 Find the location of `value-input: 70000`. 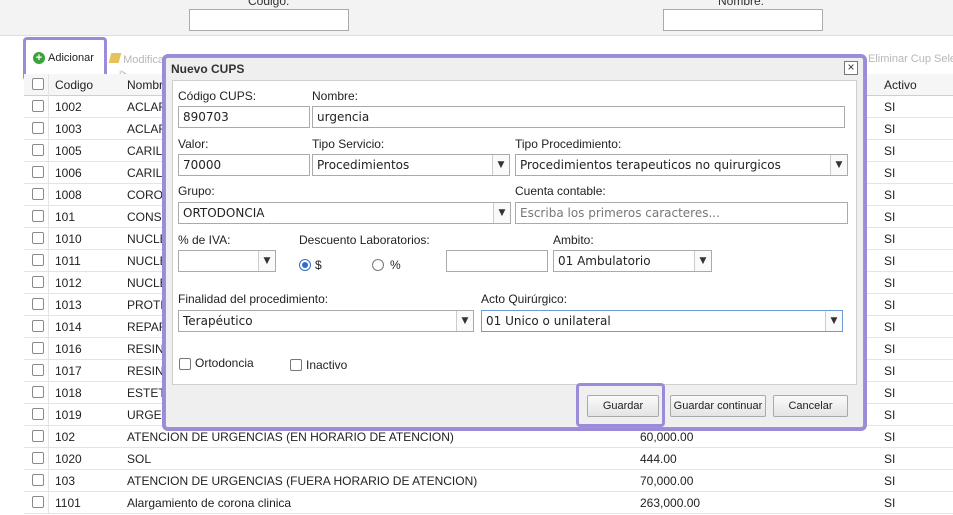

value-input: 70000 is located at coordinates (244, 165).